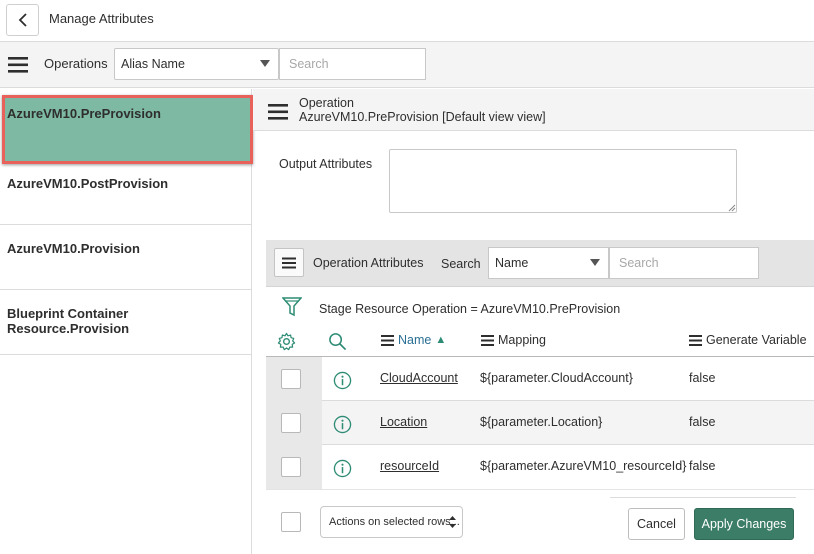  What do you see at coordinates (337, 341) in the screenshot?
I see `search-icon` at bounding box center [337, 341].